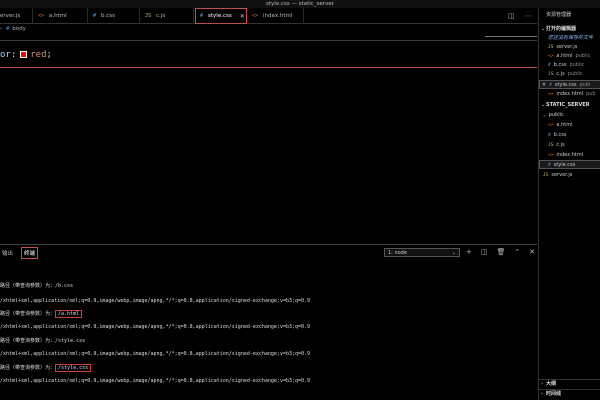 The height and width of the screenshot is (400, 600). What do you see at coordinates (569, 393) in the screenshot?
I see `timeline-header: › 时间线` at bounding box center [569, 393].